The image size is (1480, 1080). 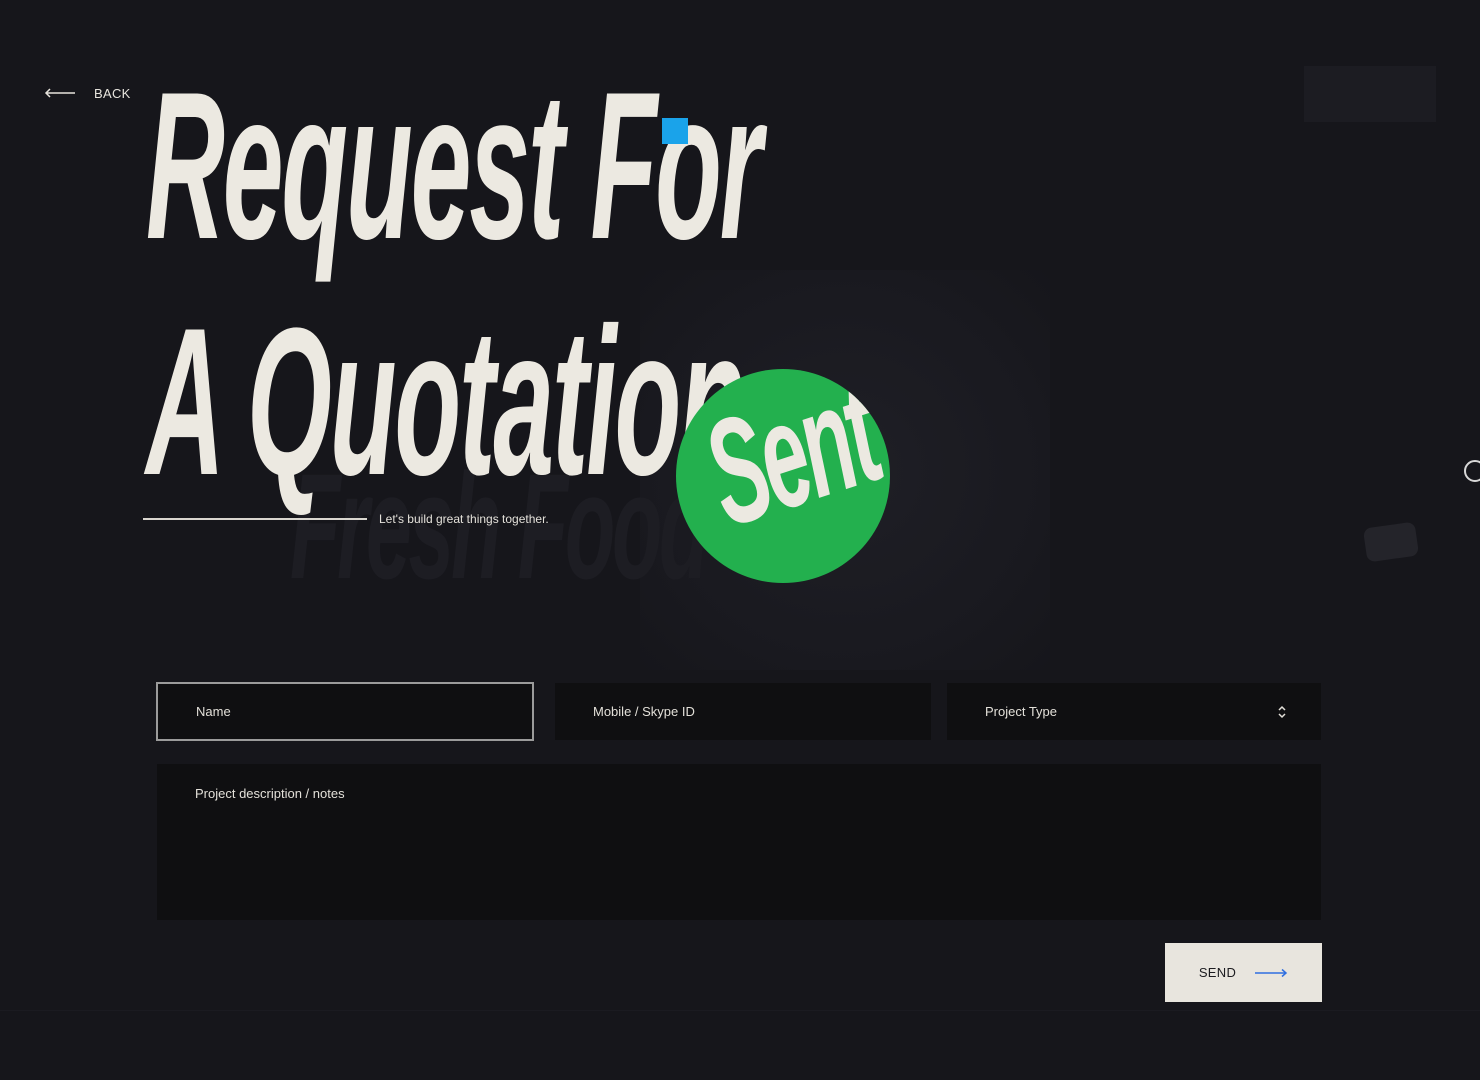 What do you see at coordinates (1391, 542) in the screenshot?
I see `background-decoration` at bounding box center [1391, 542].